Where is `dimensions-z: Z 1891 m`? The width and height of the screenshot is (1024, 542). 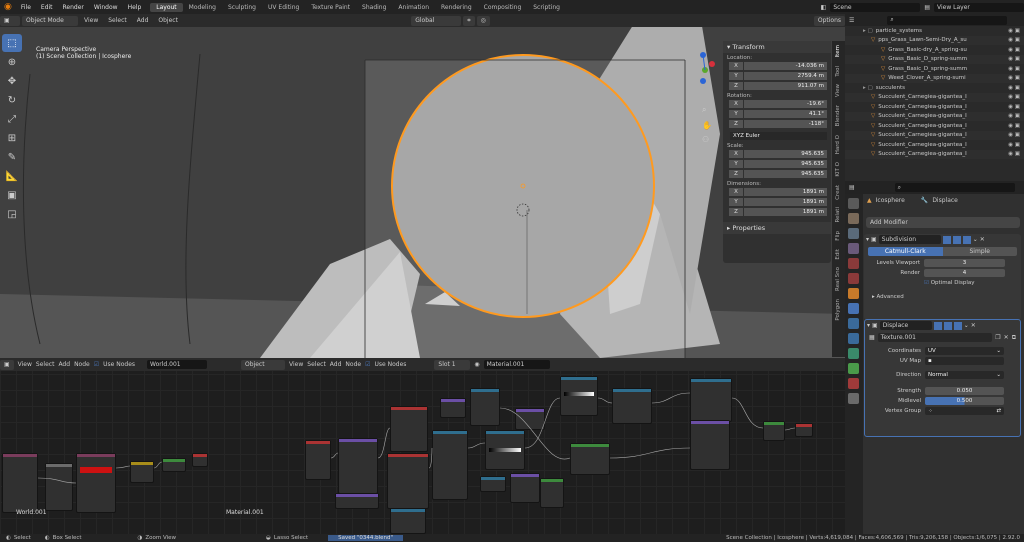 dimensions-z: Z 1891 m is located at coordinates (778, 211).